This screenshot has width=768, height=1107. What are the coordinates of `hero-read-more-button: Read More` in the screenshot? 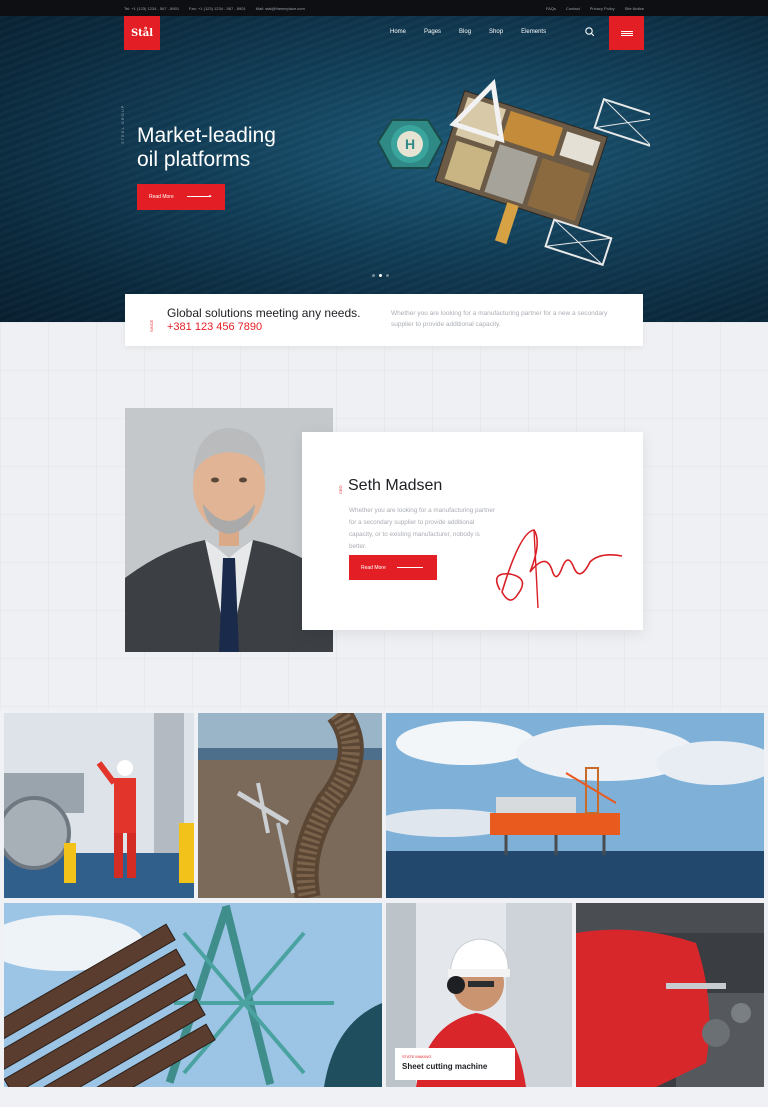 It's located at (181, 197).